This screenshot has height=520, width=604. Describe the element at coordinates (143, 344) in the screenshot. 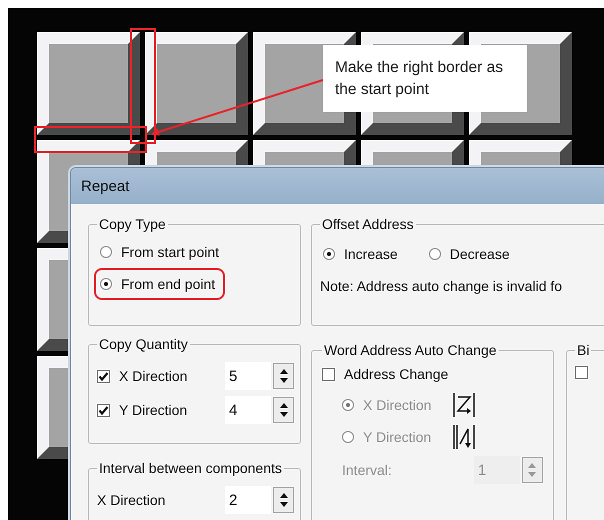

I see `group-title: Copy Quantity` at that location.